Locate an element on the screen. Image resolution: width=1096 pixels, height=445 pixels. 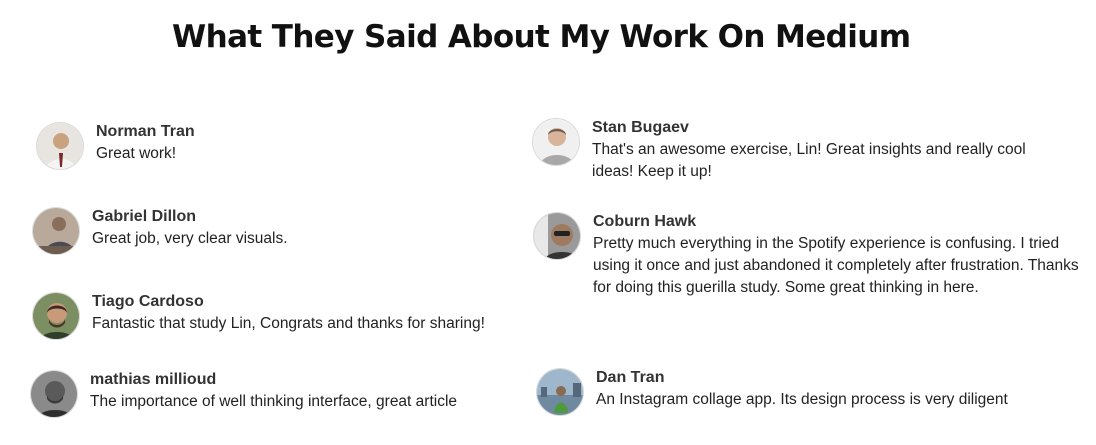
testimonial-name: Coburn Hawk is located at coordinates (644, 222).